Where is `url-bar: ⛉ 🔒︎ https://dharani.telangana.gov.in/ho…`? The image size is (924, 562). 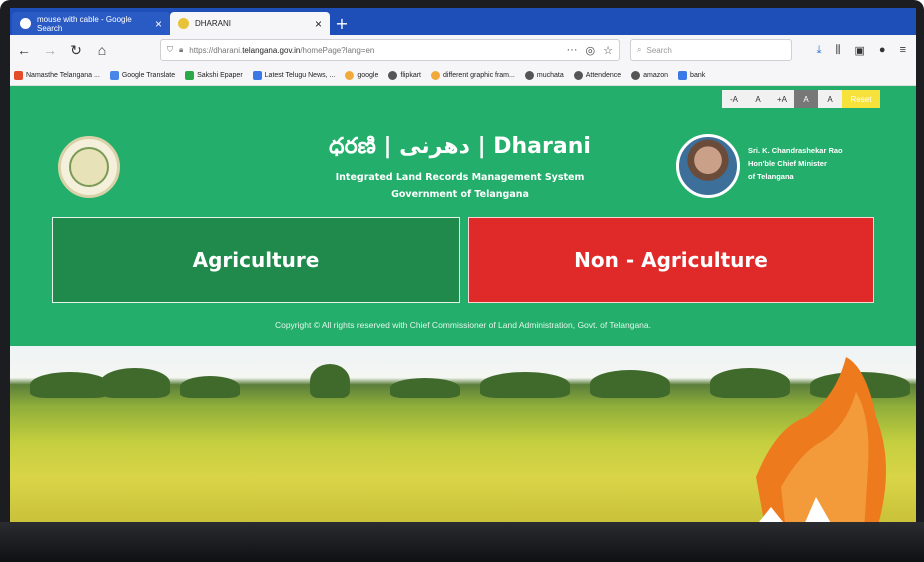
url-bar: ⛉ 🔒︎ https://dharani.telangana.gov.in/ho… is located at coordinates (390, 50).